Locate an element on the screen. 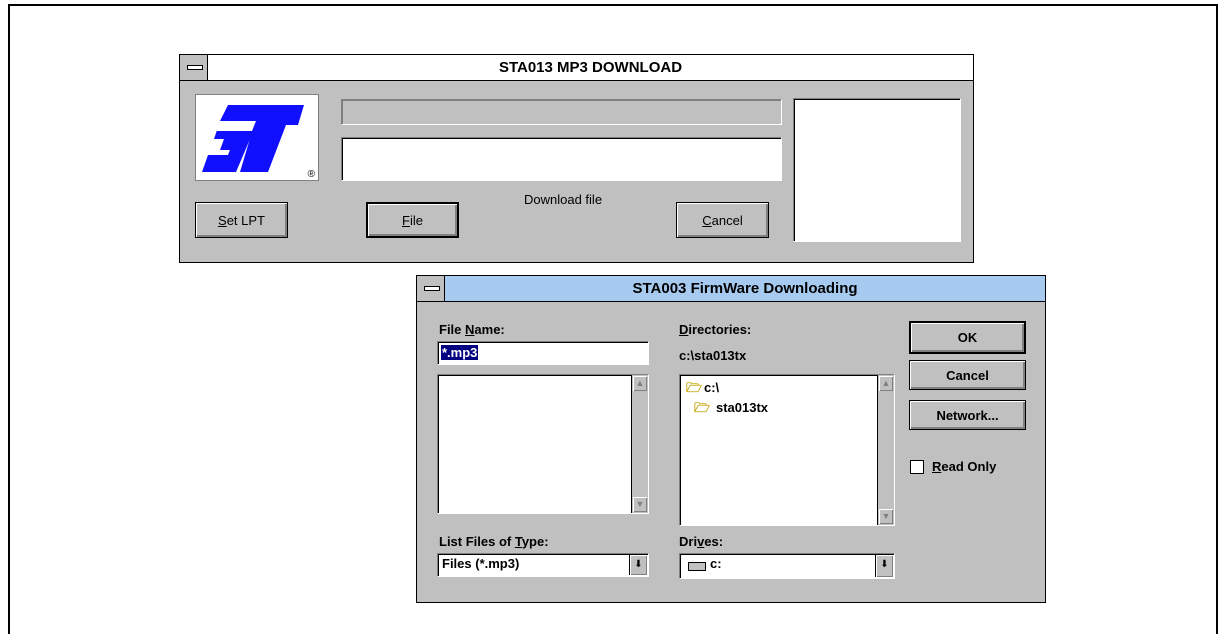 The height and width of the screenshot is (634, 1227). directory-item: 🗁 sta013tx is located at coordinates (731, 410).